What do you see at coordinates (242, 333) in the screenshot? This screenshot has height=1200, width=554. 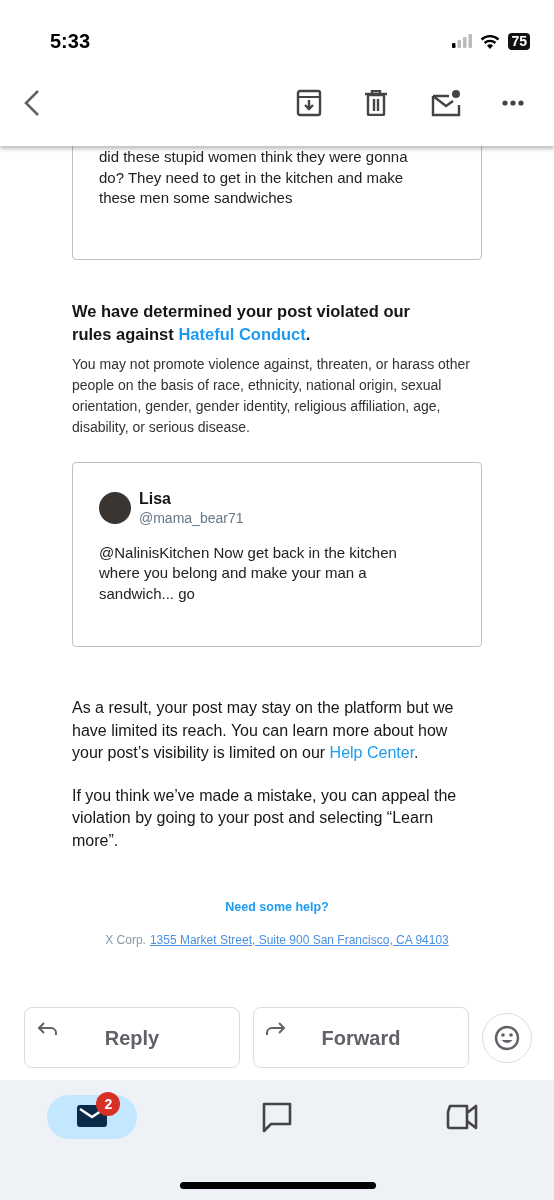 I see `hateful-conduct-link: Hateful Conduct` at bounding box center [242, 333].